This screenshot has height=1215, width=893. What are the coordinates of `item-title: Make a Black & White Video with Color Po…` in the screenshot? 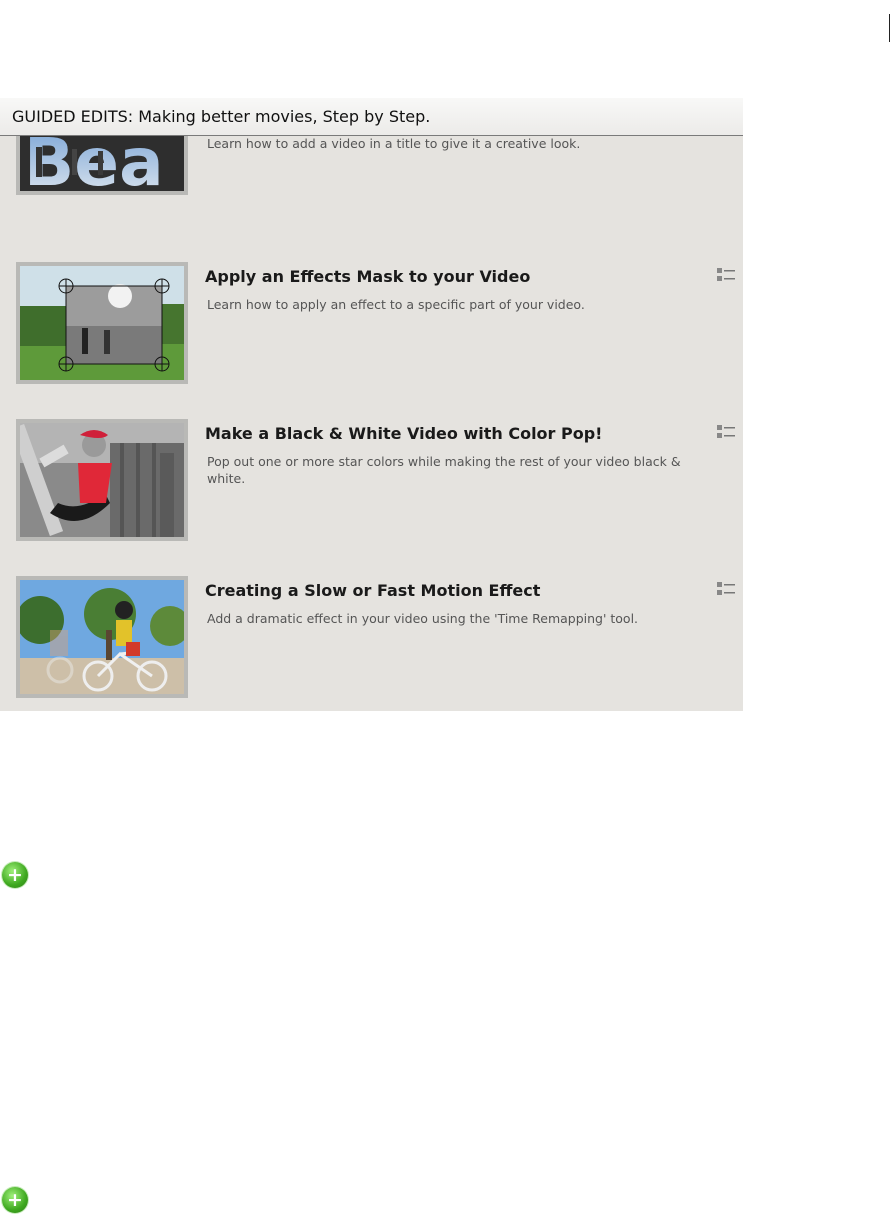 It's located at (404, 433).